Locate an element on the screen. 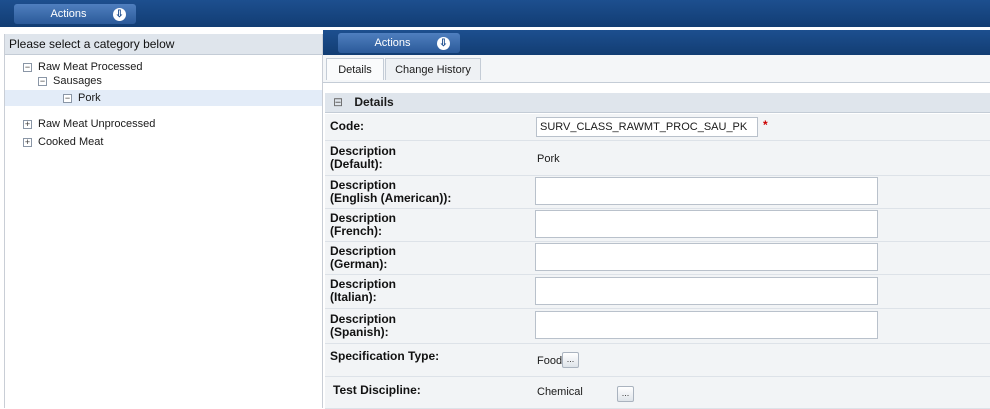  section-title: Details is located at coordinates (374, 102).